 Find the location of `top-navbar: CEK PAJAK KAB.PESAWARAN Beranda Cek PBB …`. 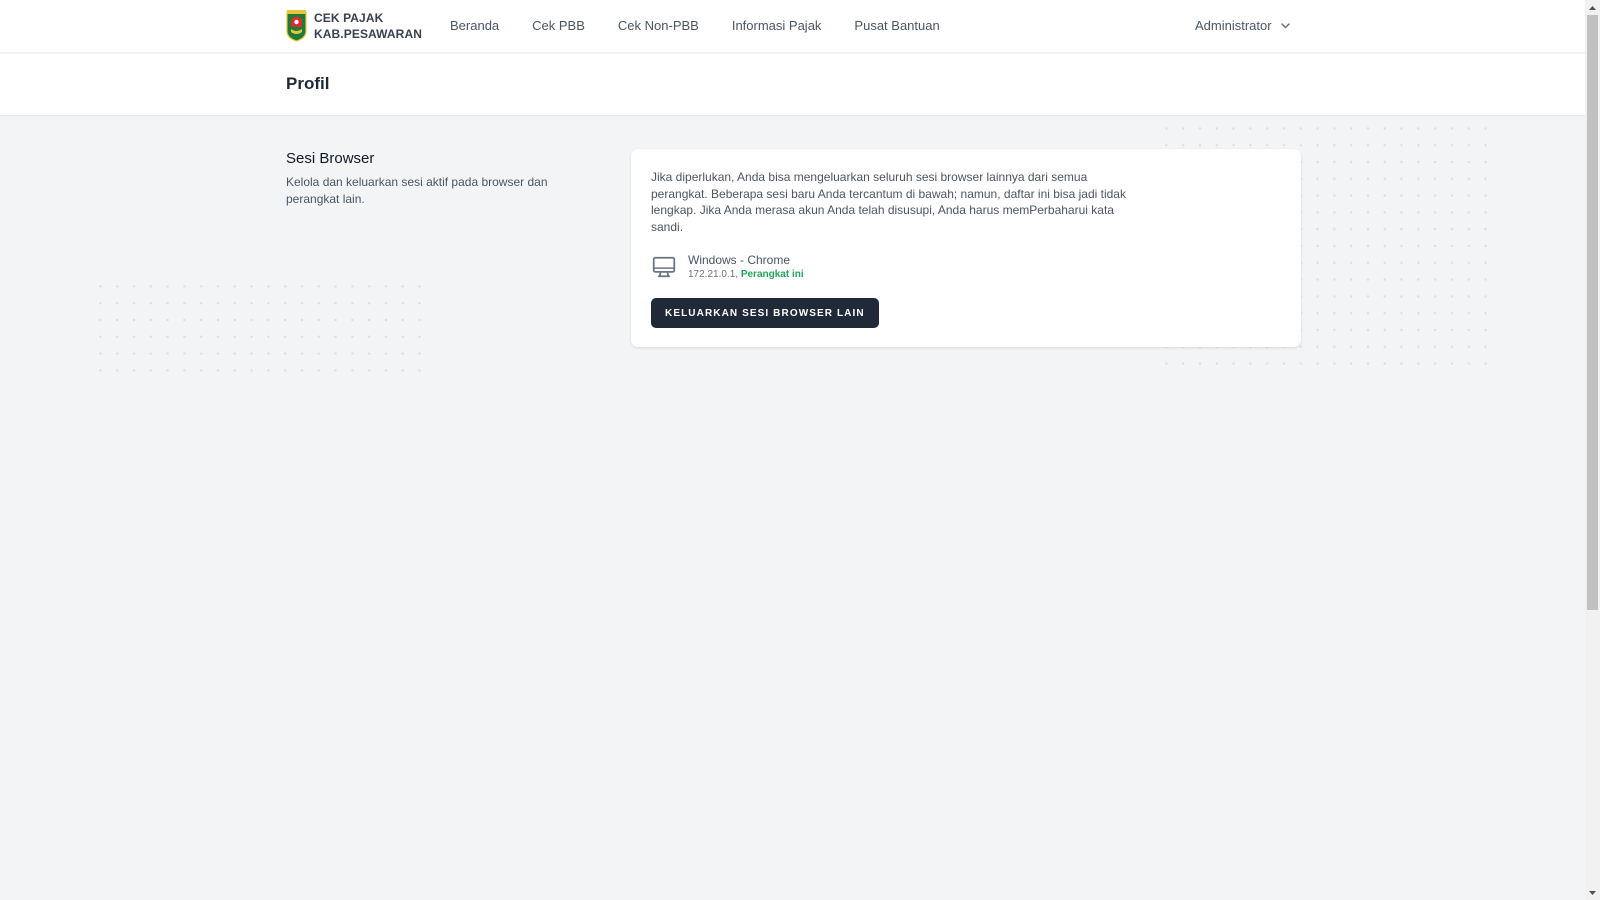

top-navbar: CEK PAJAK KAB.PESAWARAN Beranda Cek PBB … is located at coordinates (792, 26).